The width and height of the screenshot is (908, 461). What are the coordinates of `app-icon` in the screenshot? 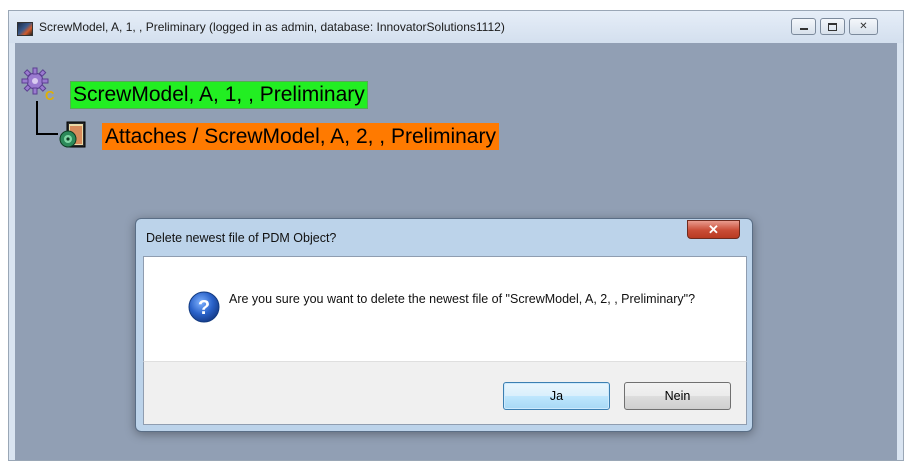 It's located at (25, 29).